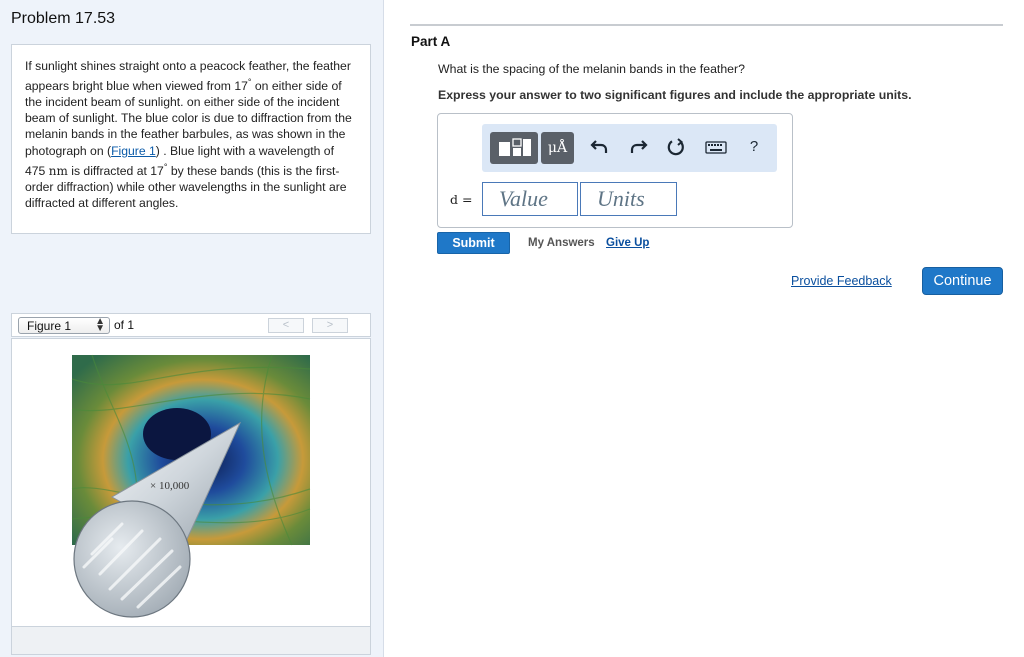  What do you see at coordinates (124, 325) in the screenshot?
I see `figure-count: of 1` at bounding box center [124, 325].